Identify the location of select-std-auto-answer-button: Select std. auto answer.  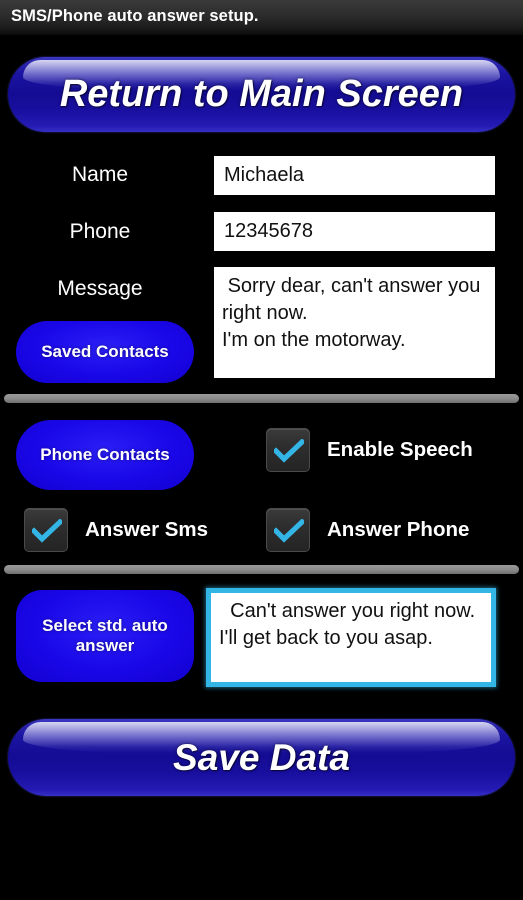
(105, 636).